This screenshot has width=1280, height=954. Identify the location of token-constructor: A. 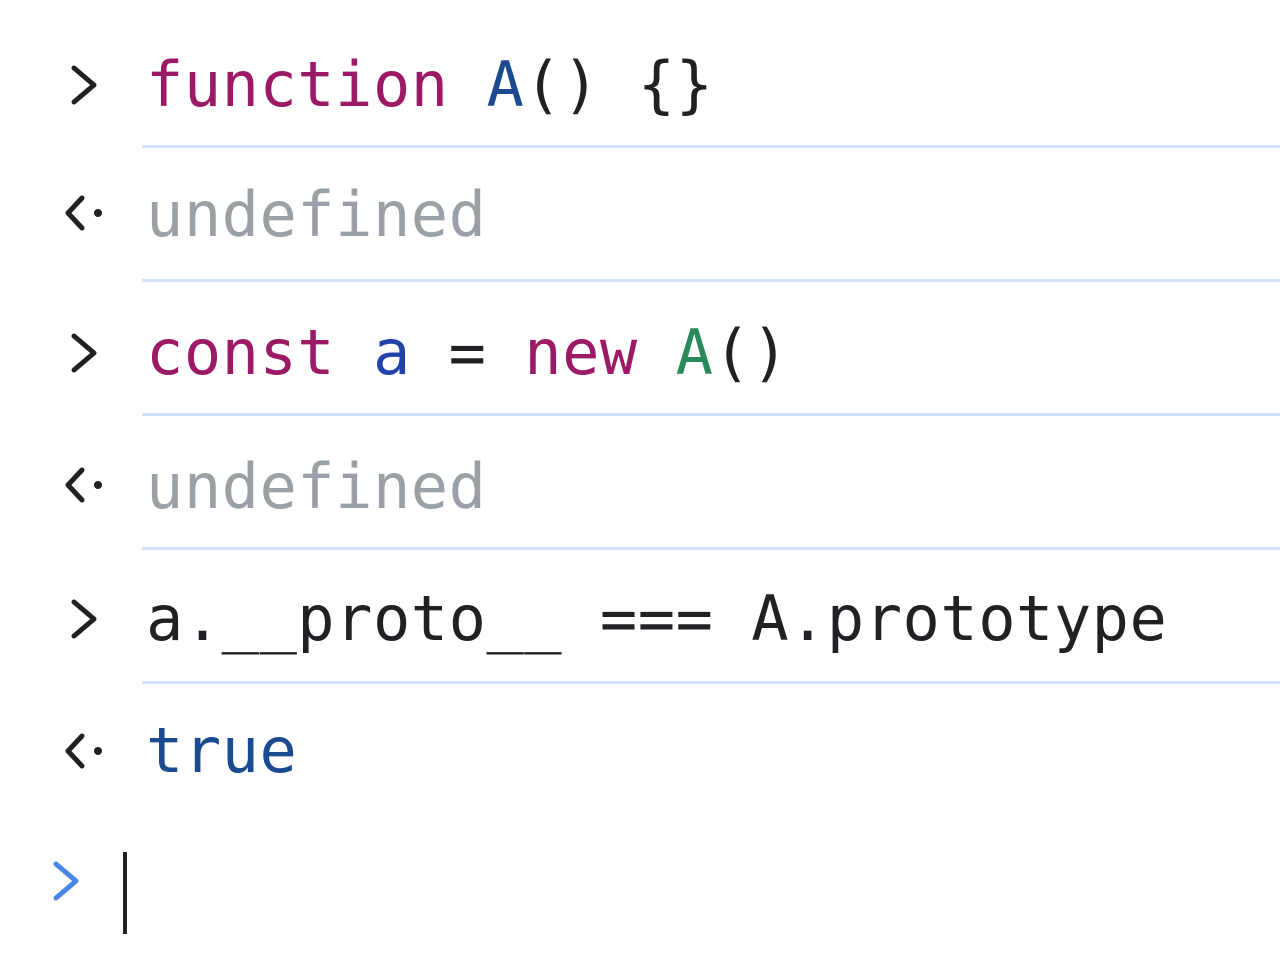
(694, 352).